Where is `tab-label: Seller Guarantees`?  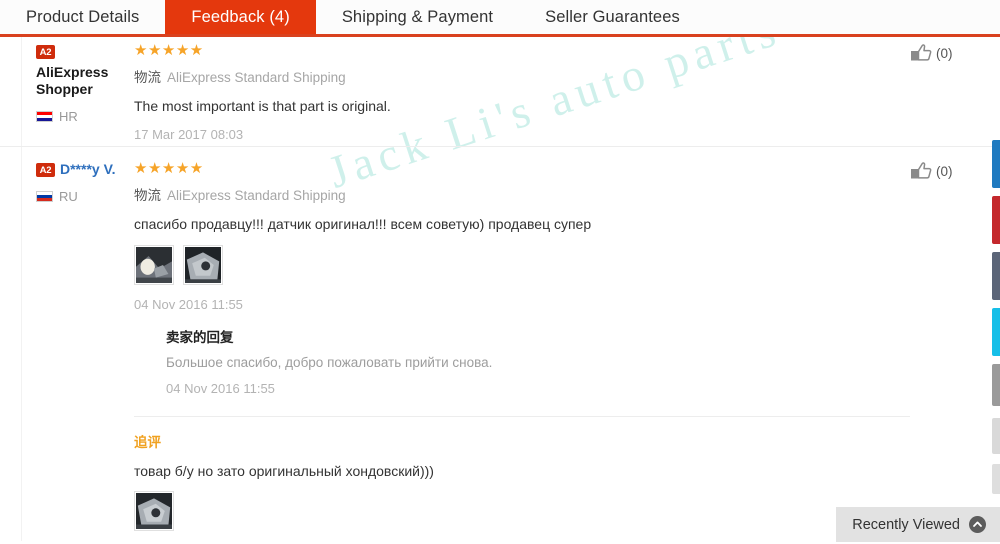
tab-label: Seller Guarantees is located at coordinates (612, 16).